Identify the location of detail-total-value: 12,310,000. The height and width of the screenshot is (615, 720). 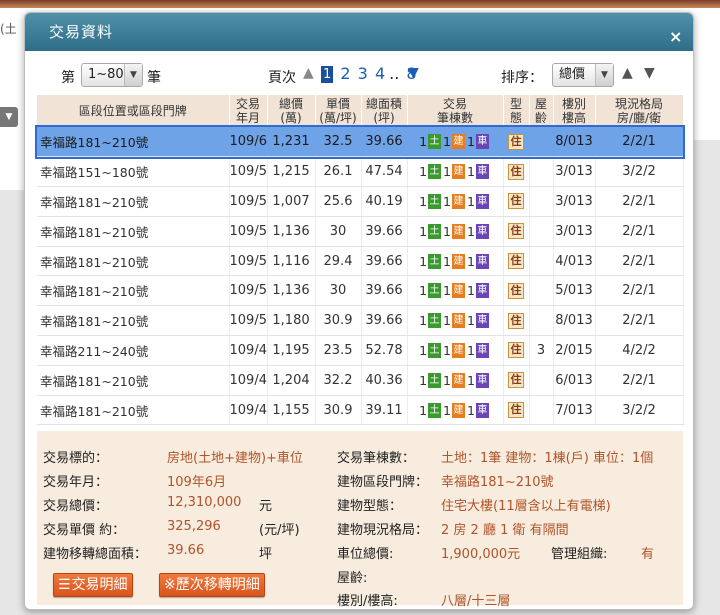
(204, 502).